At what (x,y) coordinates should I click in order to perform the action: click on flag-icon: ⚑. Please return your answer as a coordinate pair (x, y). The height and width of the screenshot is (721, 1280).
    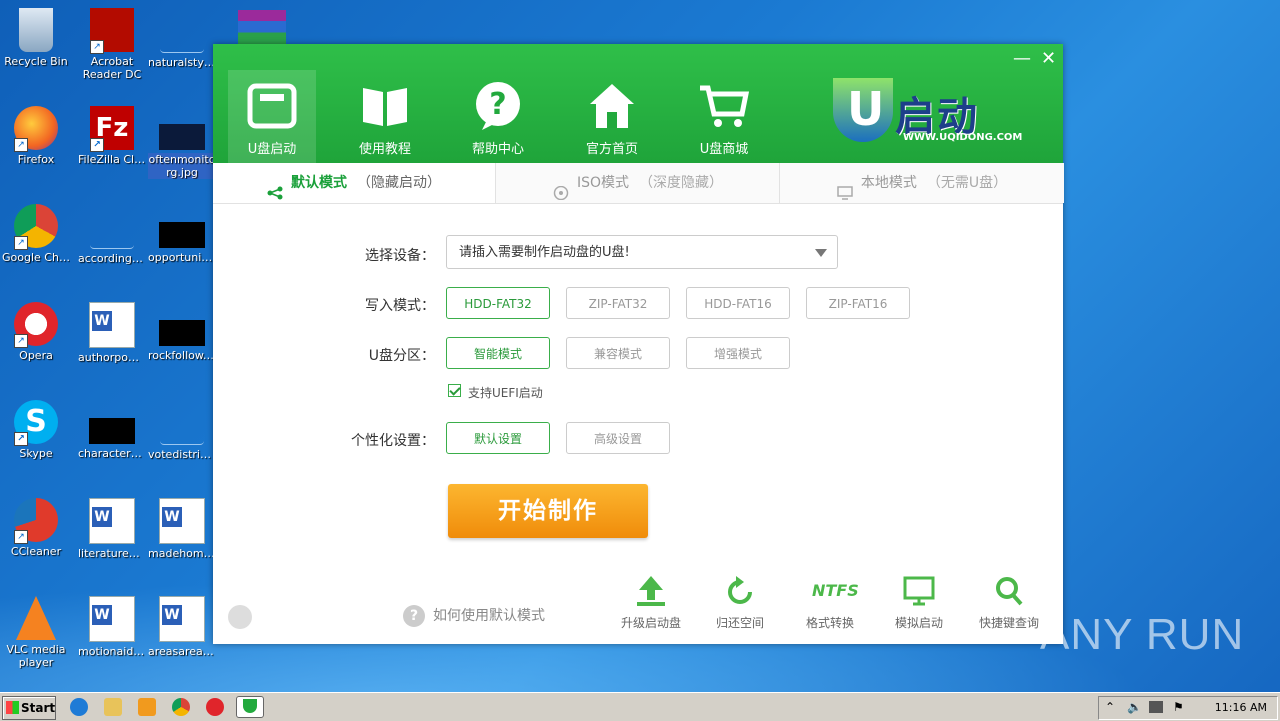
    Looking at the image, I should click on (1178, 707).